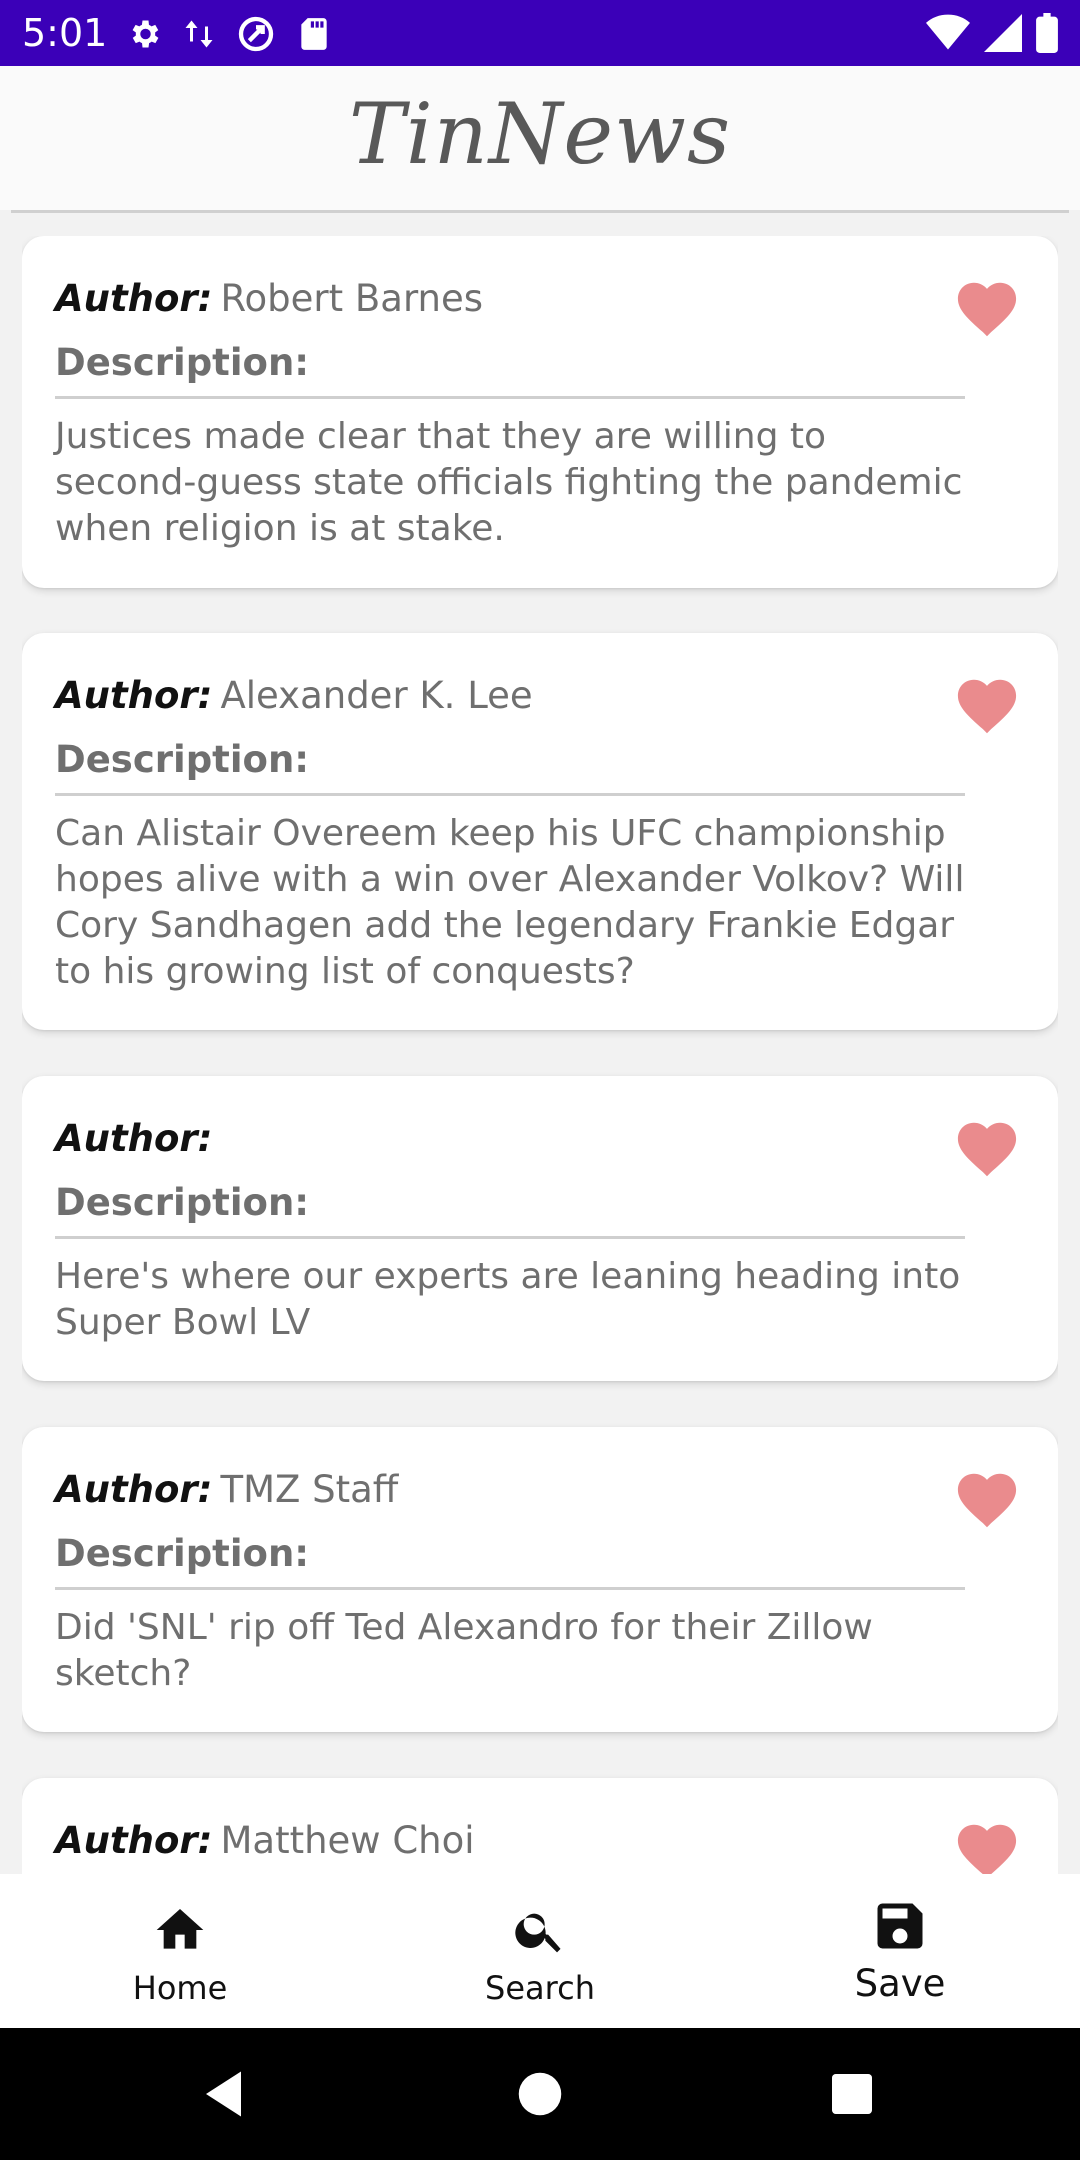  I want to click on nav-search: Search, so click(540, 1951).